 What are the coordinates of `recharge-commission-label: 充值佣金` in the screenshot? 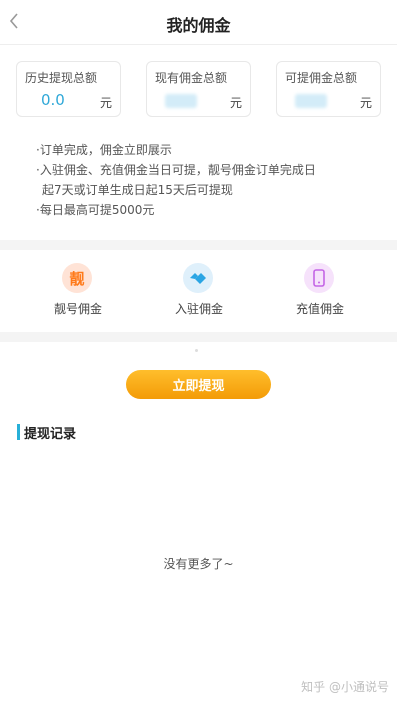 It's located at (319, 309).